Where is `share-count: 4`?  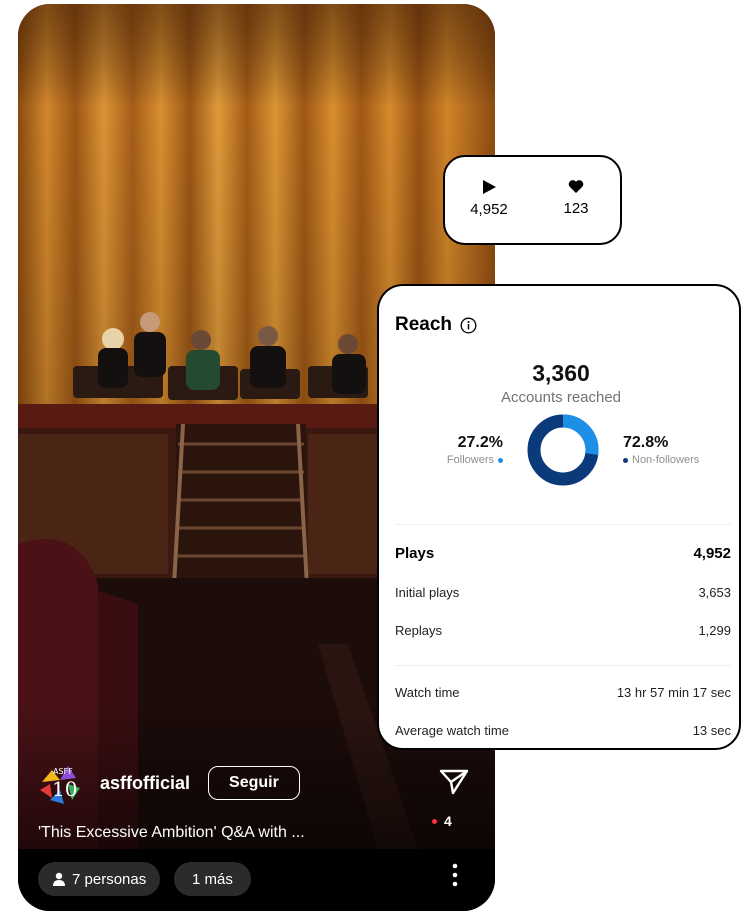
share-count: 4 is located at coordinates (448, 821).